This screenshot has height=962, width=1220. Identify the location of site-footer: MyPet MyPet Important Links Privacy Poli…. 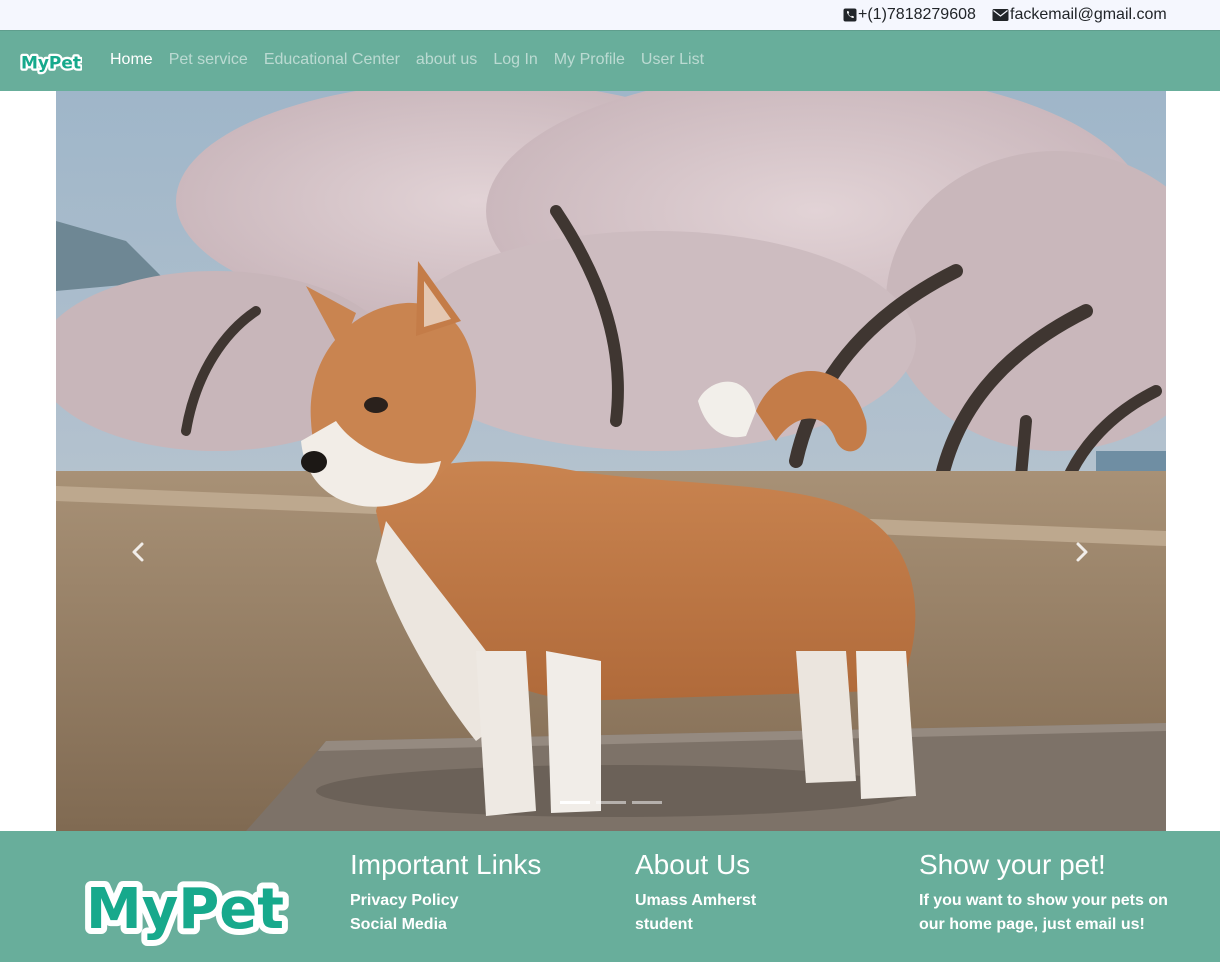
(610, 896).